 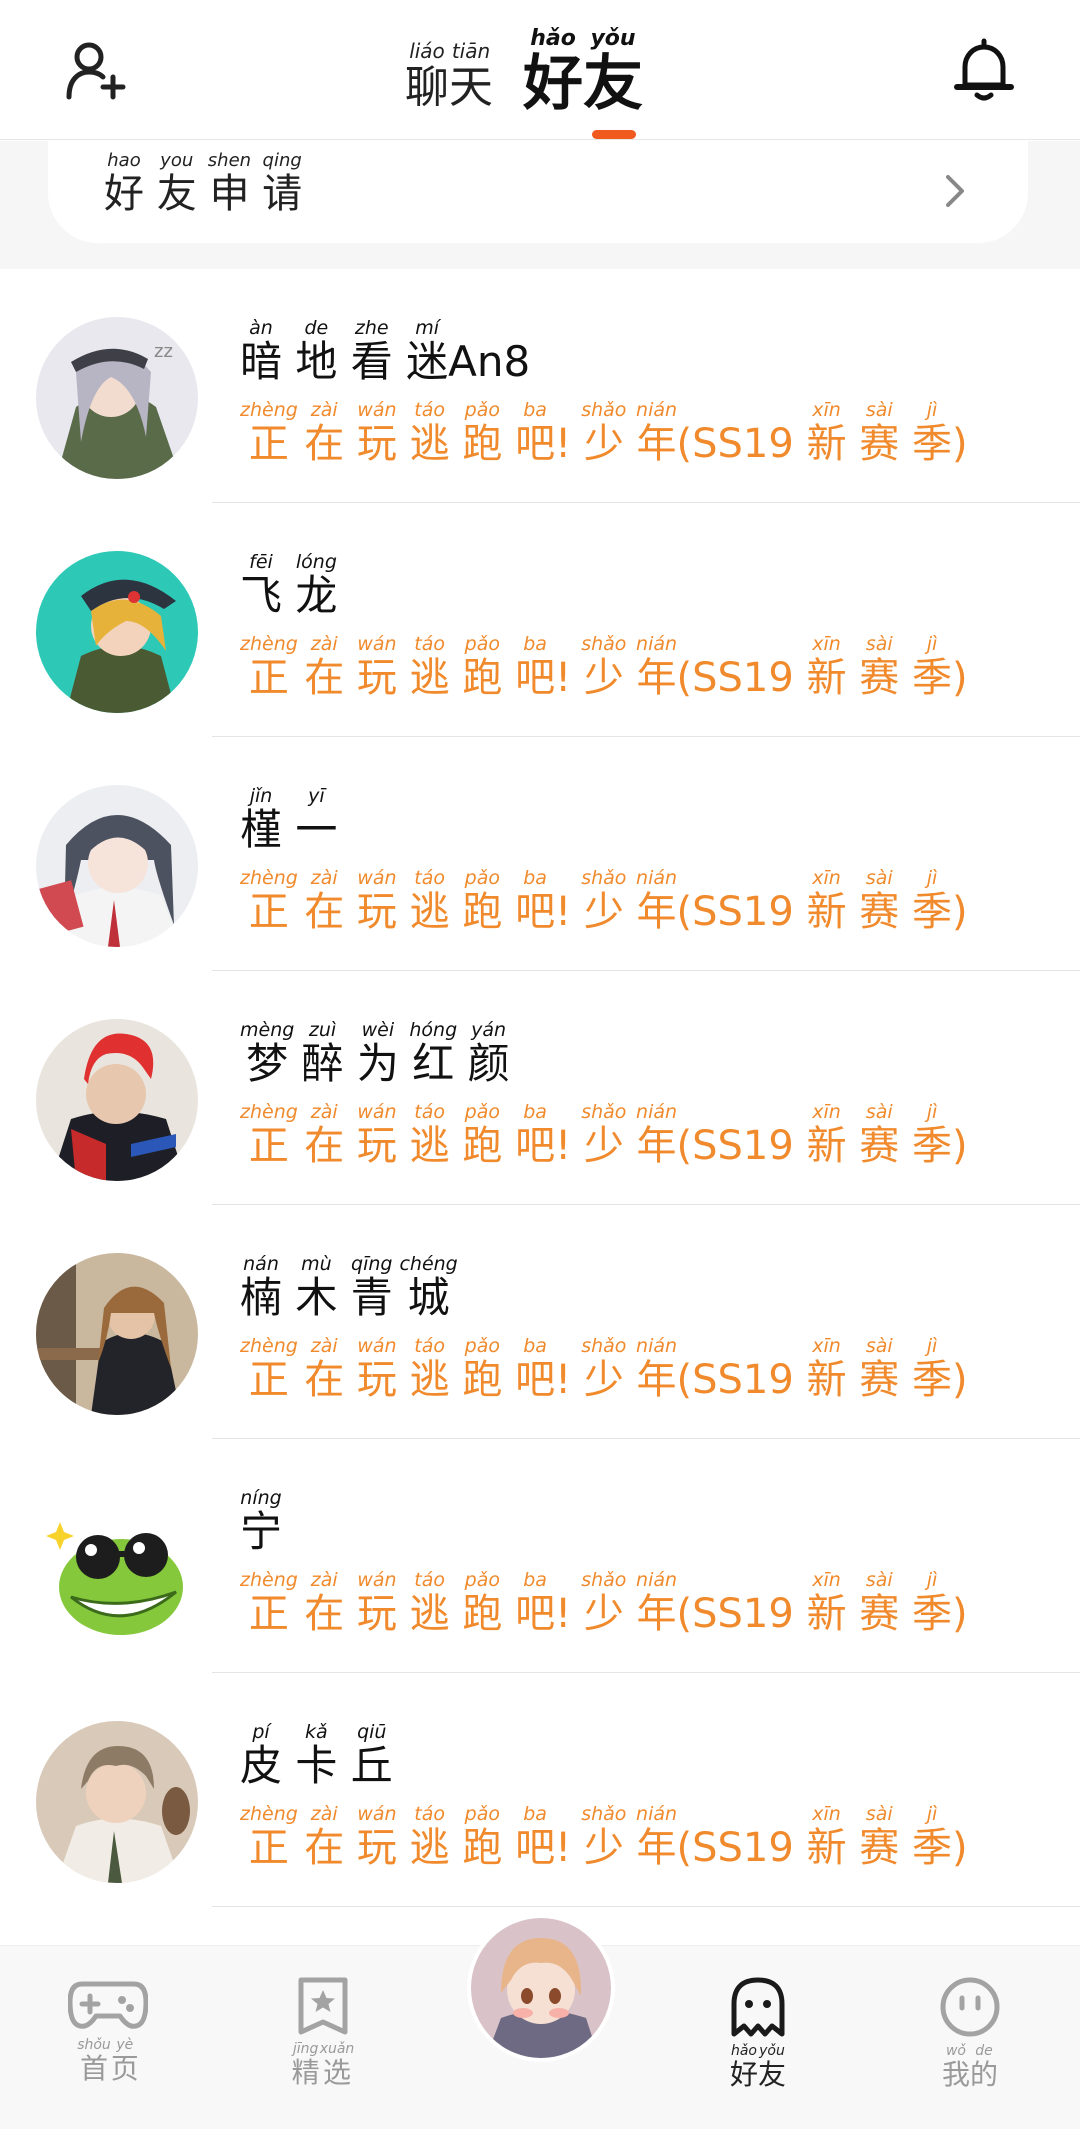 What do you see at coordinates (646, 1906) in the screenshot?
I see `row-divider` at bounding box center [646, 1906].